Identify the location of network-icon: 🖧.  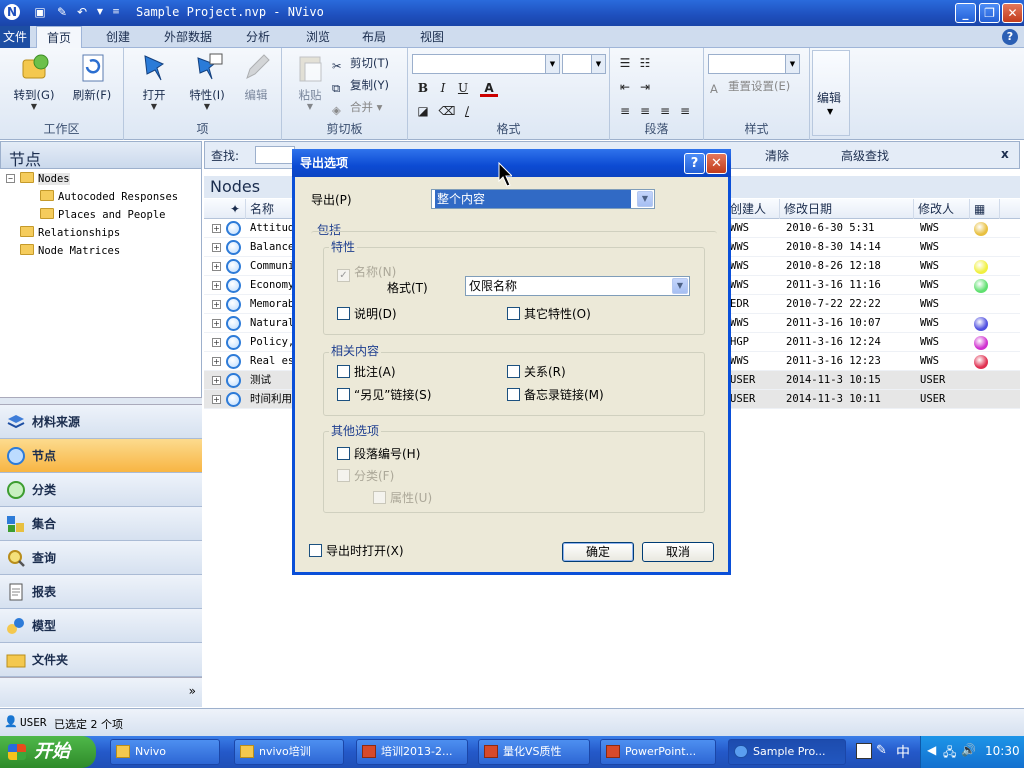
(949, 753).